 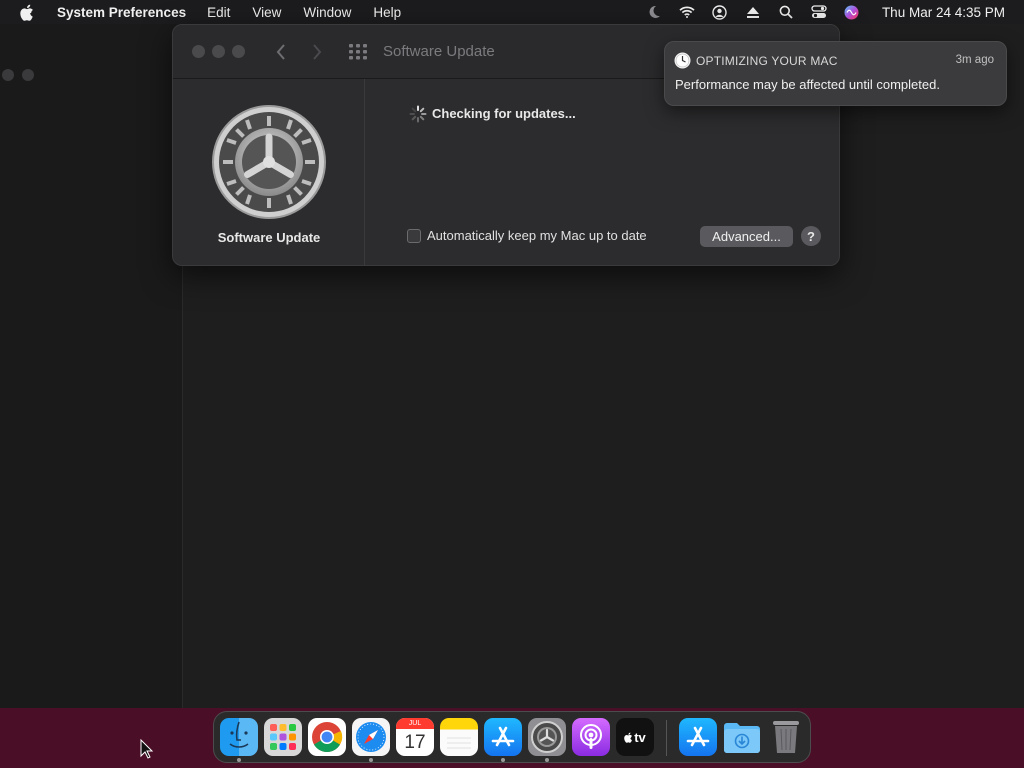 What do you see at coordinates (269, 237) in the screenshot?
I see `side-panel-label: Software Update` at bounding box center [269, 237].